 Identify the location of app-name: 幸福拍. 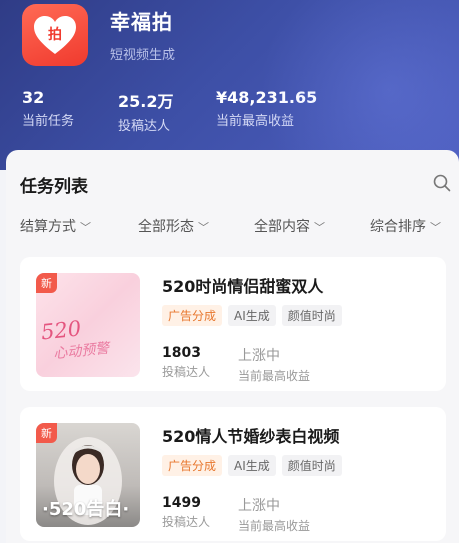
(141, 22).